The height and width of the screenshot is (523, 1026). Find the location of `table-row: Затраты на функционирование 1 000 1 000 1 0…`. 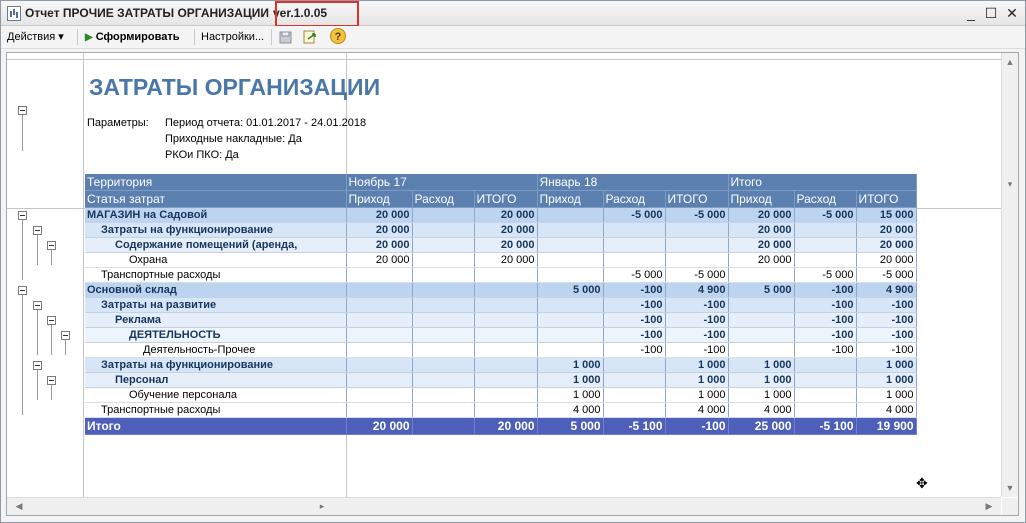

table-row: Затраты на функционирование 1 000 1 000 1 0… is located at coordinates (501, 365).